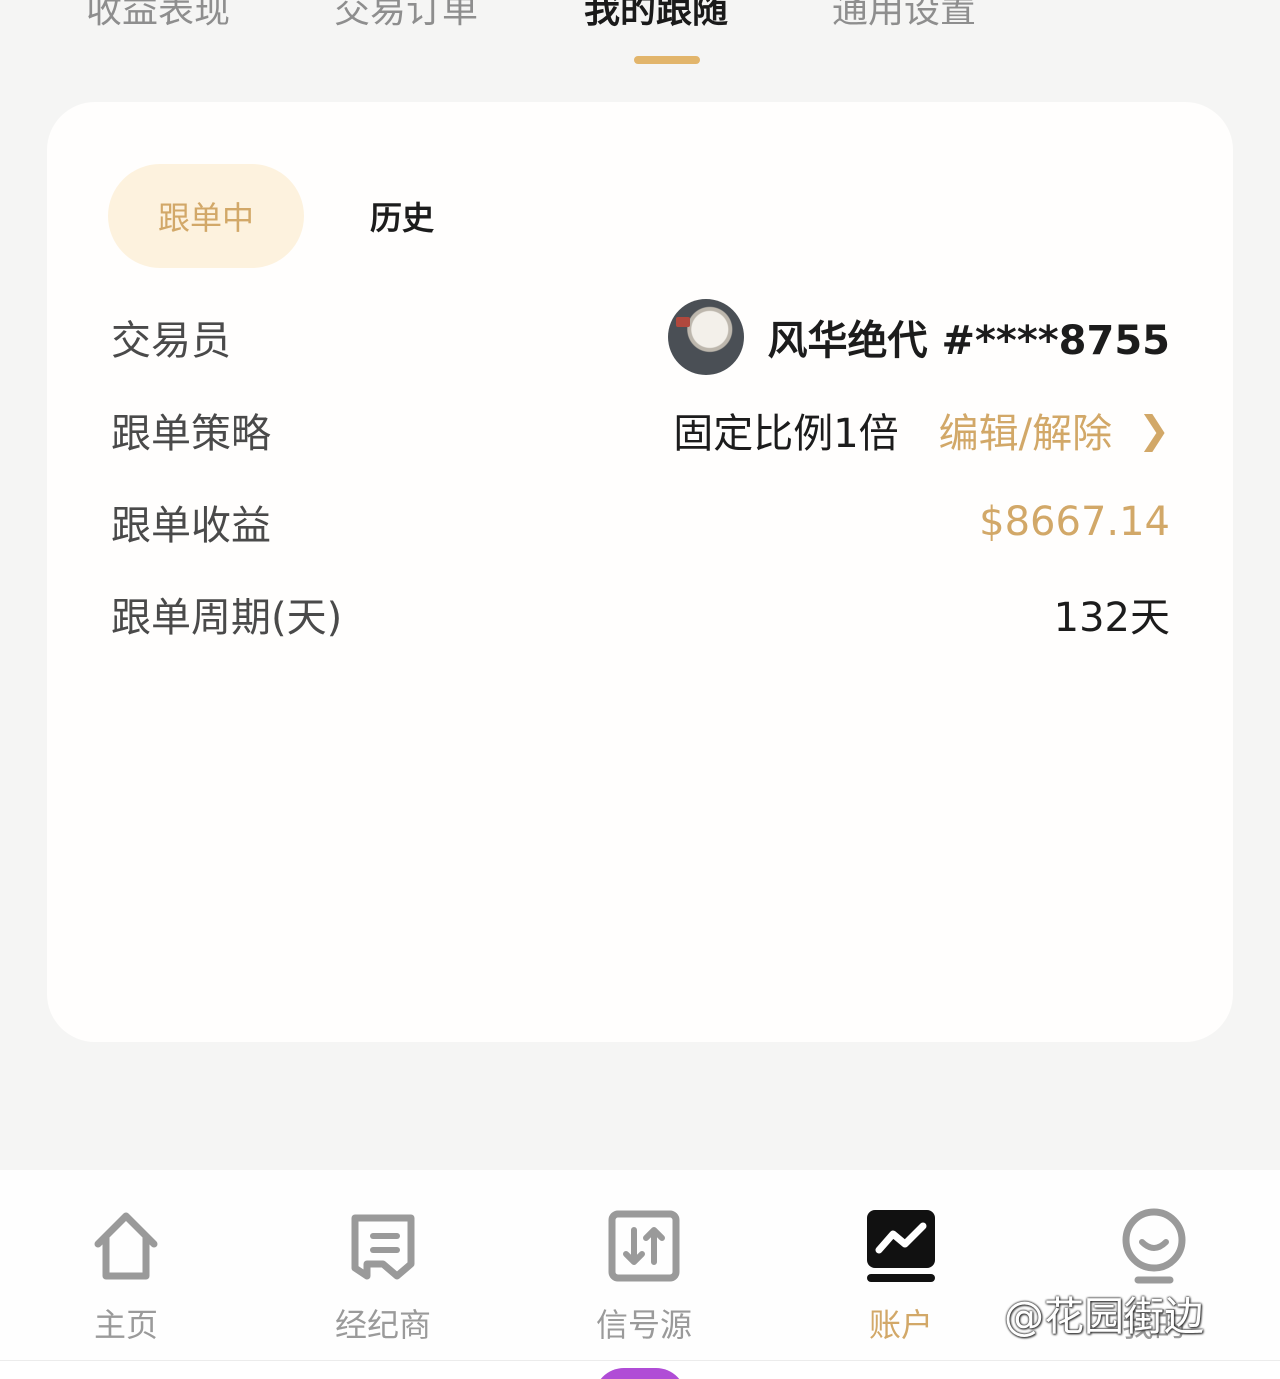 The width and height of the screenshot is (1280, 1379). What do you see at coordinates (206, 216) in the screenshot?
I see `segment-following: 跟单中` at bounding box center [206, 216].